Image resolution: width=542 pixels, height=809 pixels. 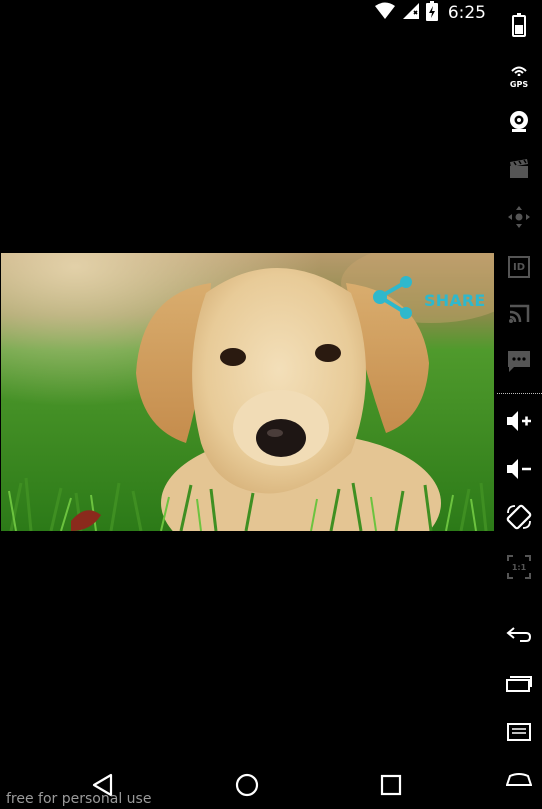 I want to click on sidebar-dpad-button, so click(x=519, y=219).